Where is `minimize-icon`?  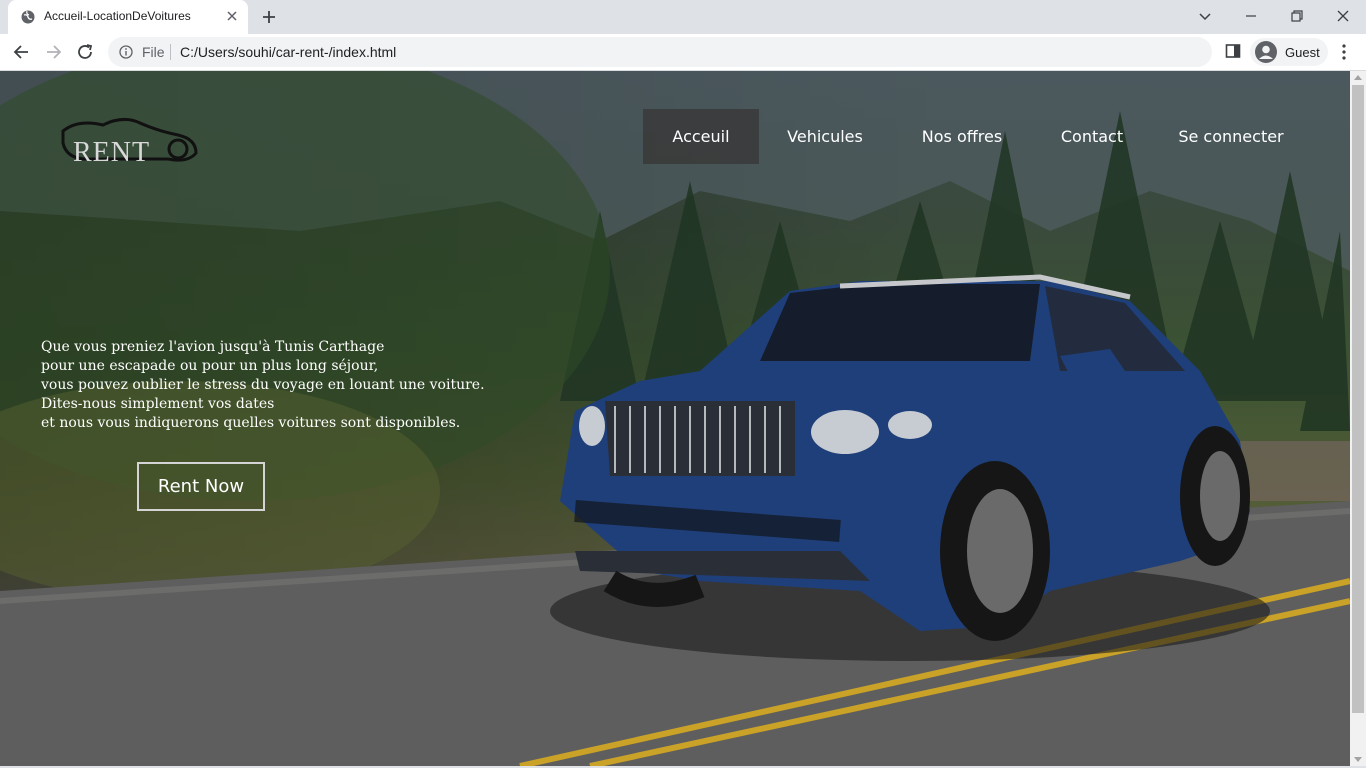
minimize-icon is located at coordinates (1251, 16).